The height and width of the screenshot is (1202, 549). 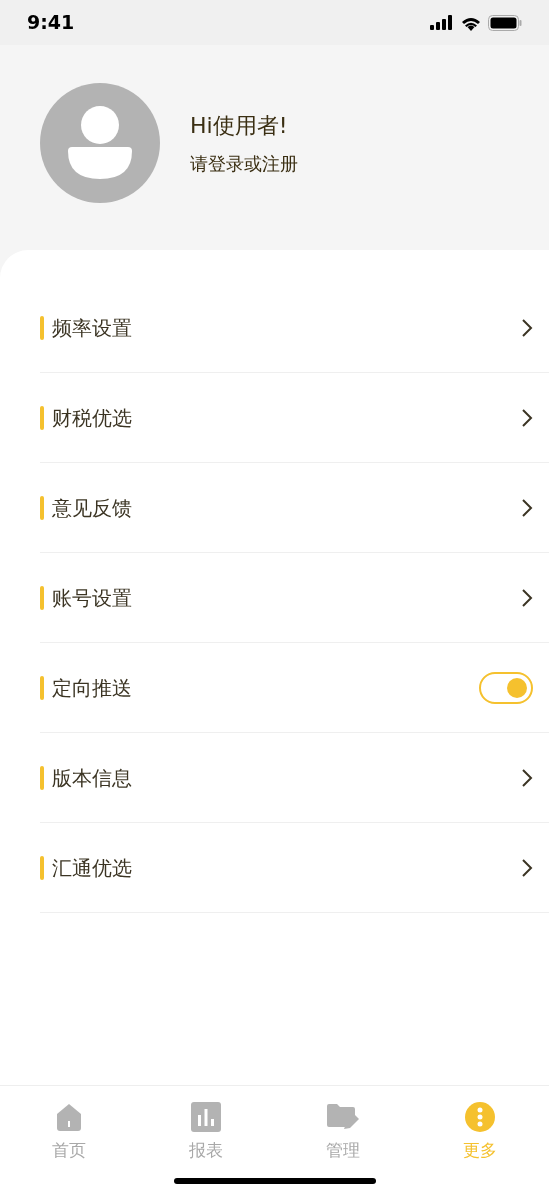 What do you see at coordinates (92, 778) in the screenshot?
I see `menu-label: 版本信息` at bounding box center [92, 778].